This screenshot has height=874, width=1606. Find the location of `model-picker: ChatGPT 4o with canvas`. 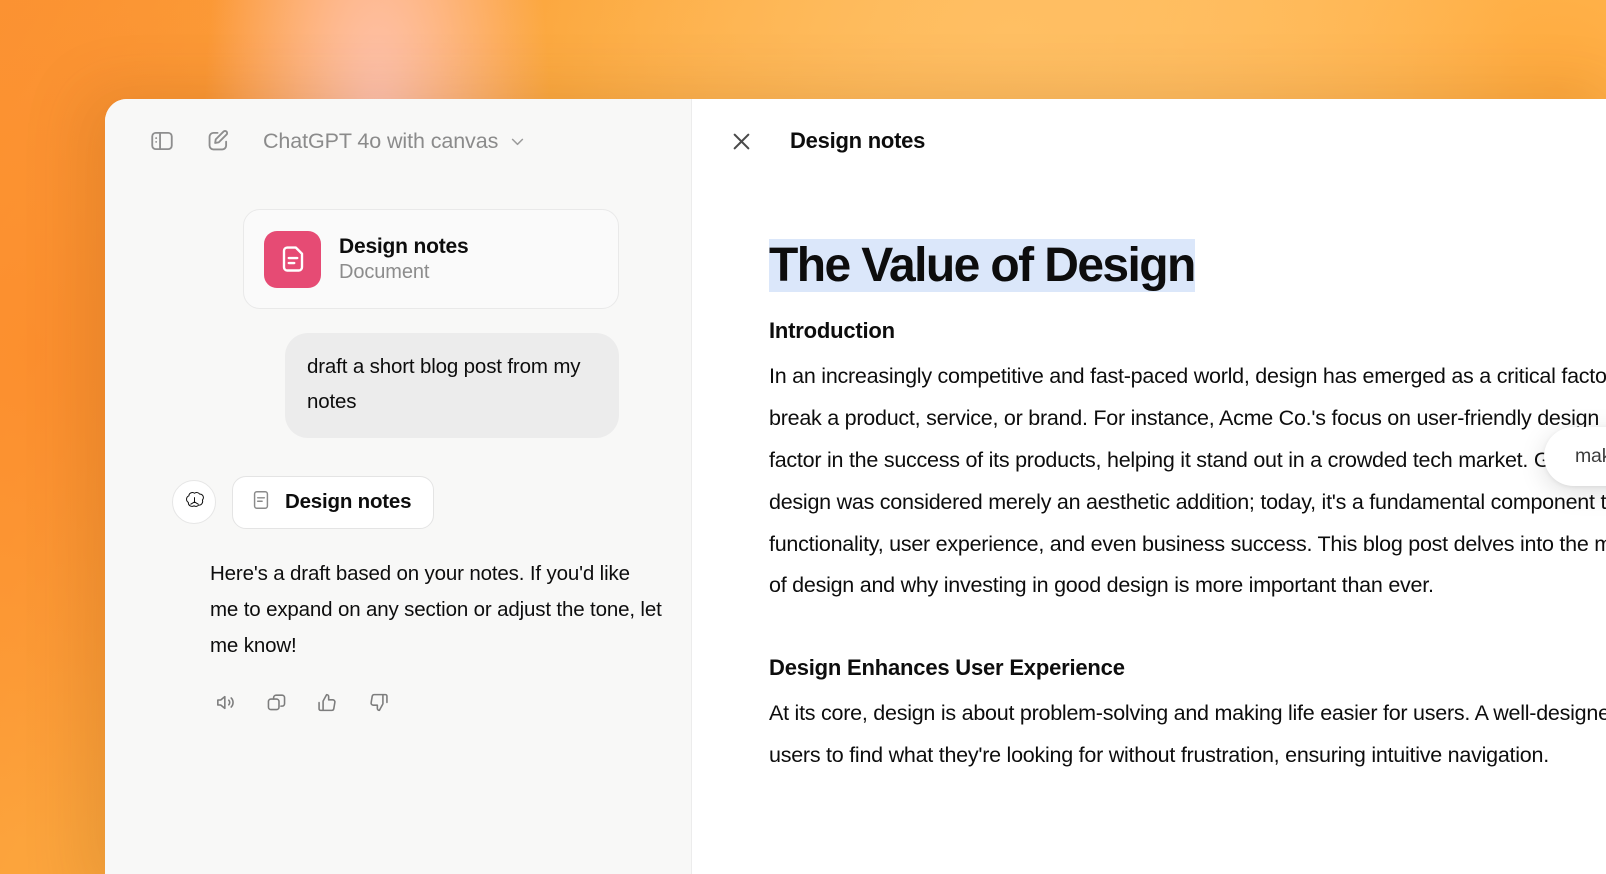

model-picker: ChatGPT 4o with canvas is located at coordinates (394, 141).